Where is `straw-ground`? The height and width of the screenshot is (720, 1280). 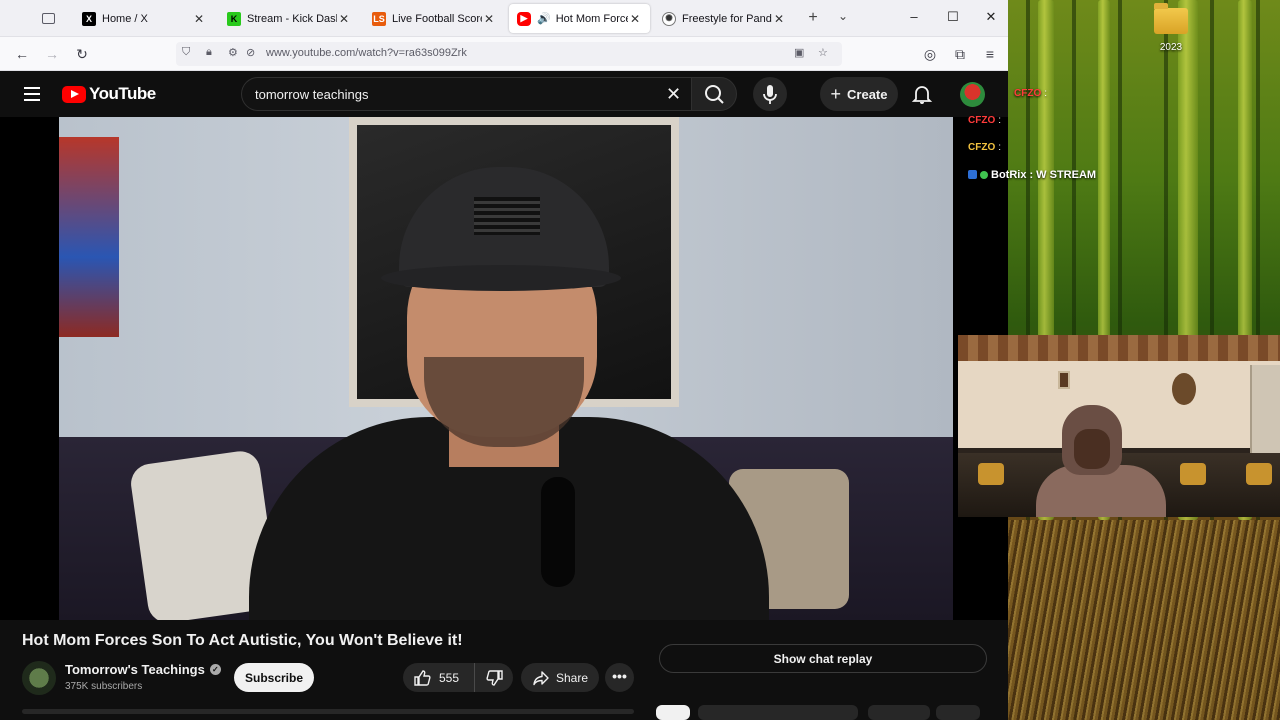
straw-ground is located at coordinates (1144, 620).